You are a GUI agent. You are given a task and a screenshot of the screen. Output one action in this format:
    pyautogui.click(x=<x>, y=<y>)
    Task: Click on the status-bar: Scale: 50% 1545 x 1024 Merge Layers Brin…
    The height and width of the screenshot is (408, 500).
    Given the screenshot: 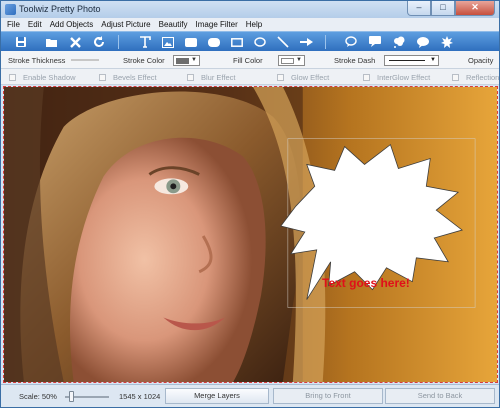 What is the action you would take?
    pyautogui.click(x=250, y=395)
    